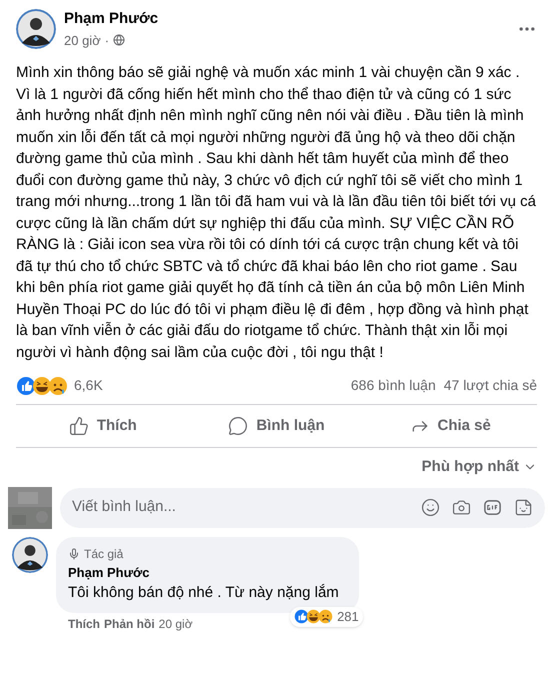 Image resolution: width=553 pixels, height=690 pixels. Describe the element at coordinates (450, 426) in the screenshot. I see `share-button: Chia sẻ` at that location.